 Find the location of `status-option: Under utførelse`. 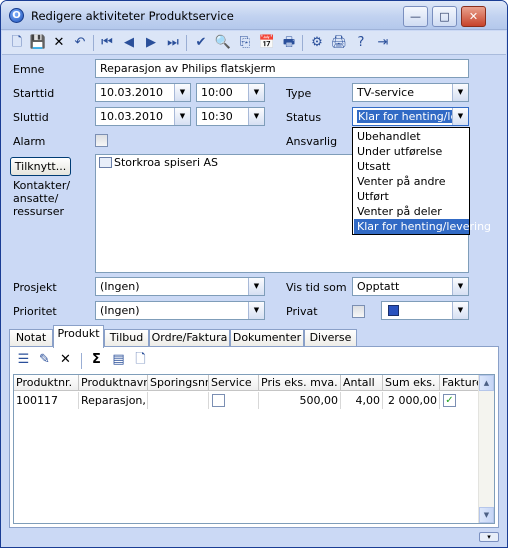

status-option: Under utførelse is located at coordinates (411, 151).